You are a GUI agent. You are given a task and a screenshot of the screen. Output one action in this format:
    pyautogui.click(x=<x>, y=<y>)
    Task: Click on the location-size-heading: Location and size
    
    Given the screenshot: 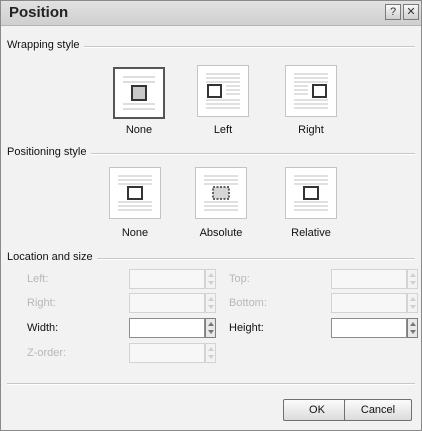 What is the action you would take?
    pyautogui.click(x=52, y=257)
    